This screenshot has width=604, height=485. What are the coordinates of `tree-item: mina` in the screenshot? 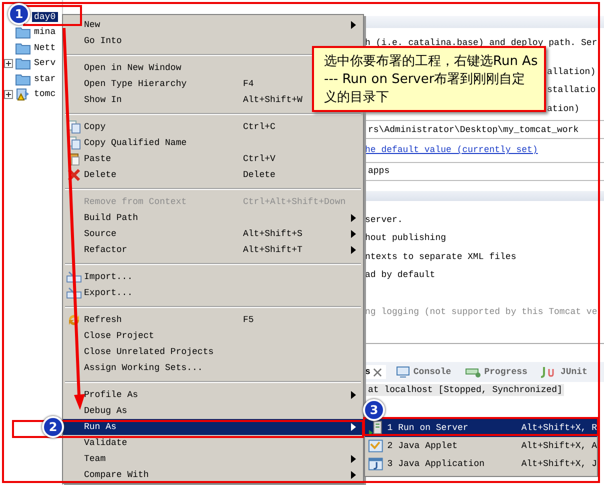 It's located at (45, 32).